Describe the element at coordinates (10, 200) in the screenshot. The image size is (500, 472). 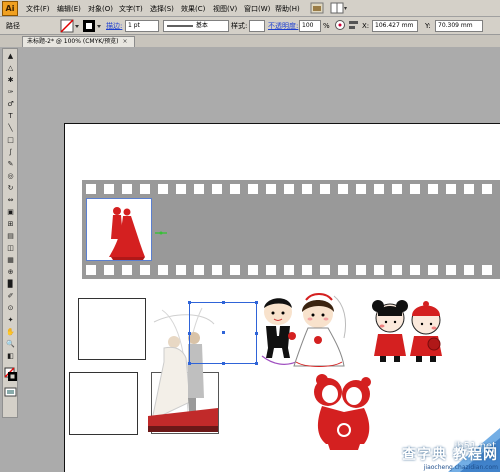
I see `width-tool-icon: ⇔` at that location.